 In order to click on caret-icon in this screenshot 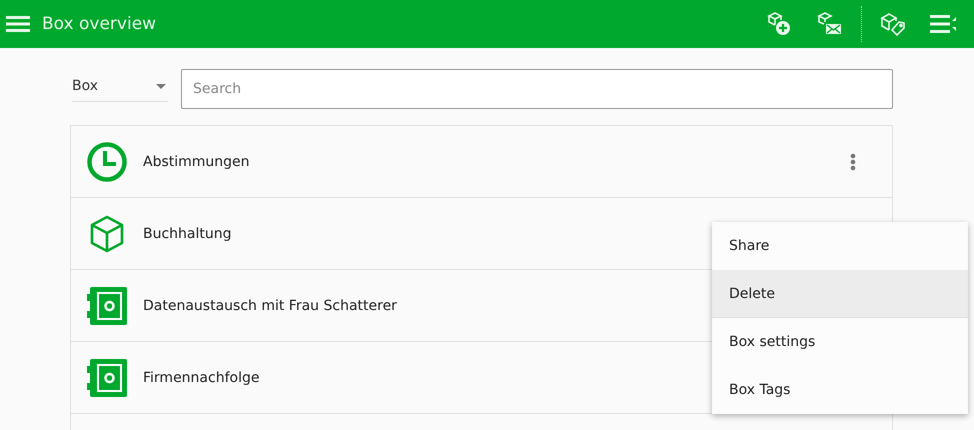, I will do `click(161, 86)`.